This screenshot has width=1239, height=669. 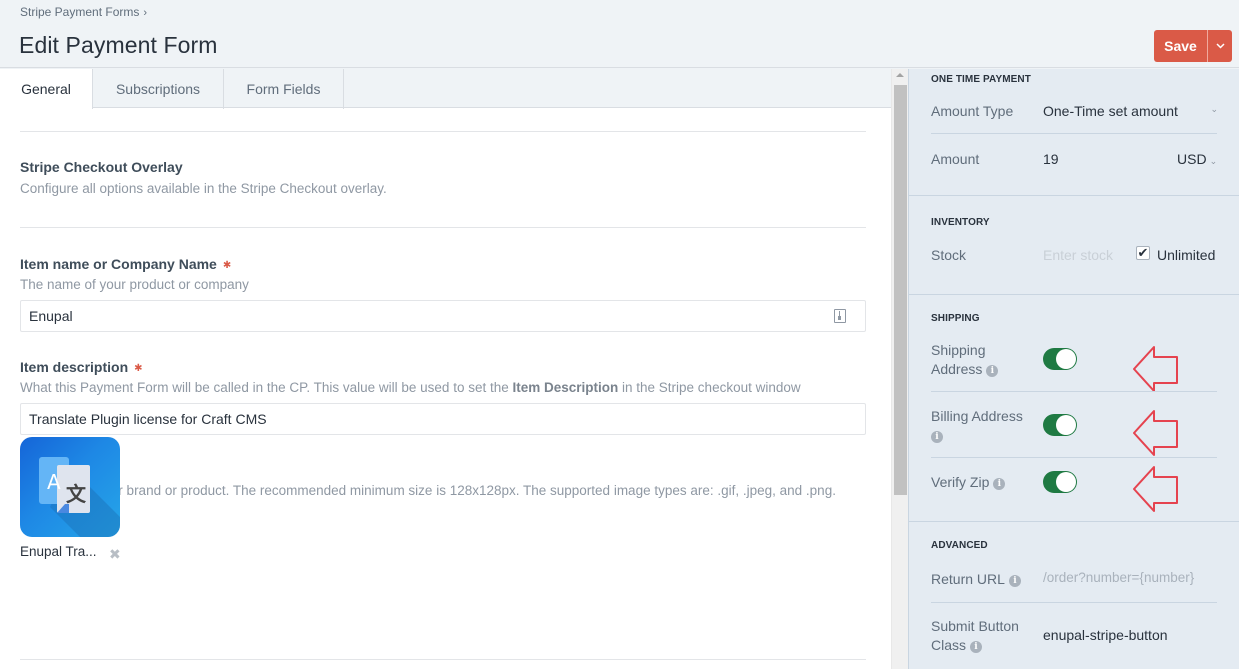 I want to click on amount-label: Amount, so click(x=955, y=159).